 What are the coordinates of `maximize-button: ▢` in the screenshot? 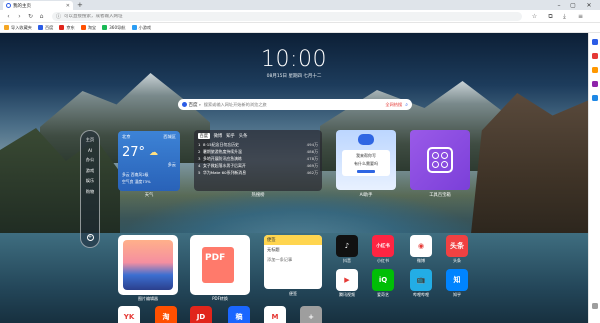 It's located at (573, 5).